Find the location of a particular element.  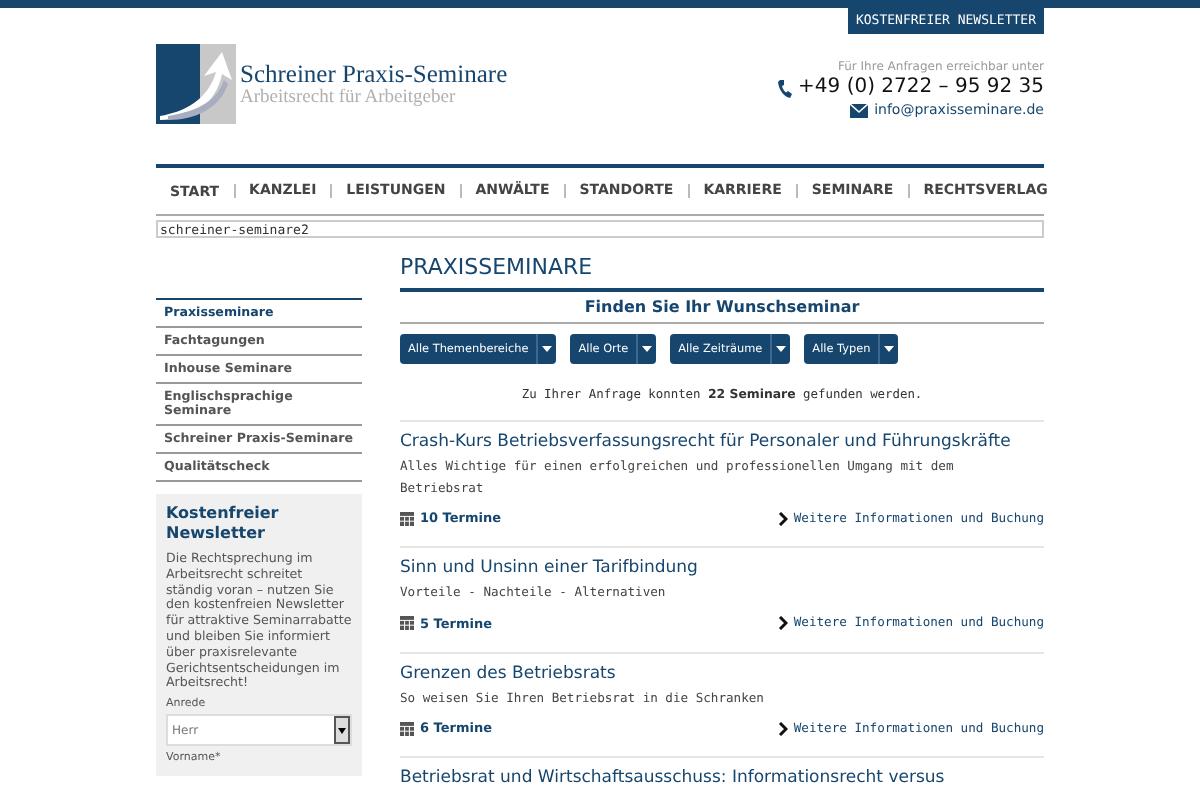

phone-icon is located at coordinates (785, 88).